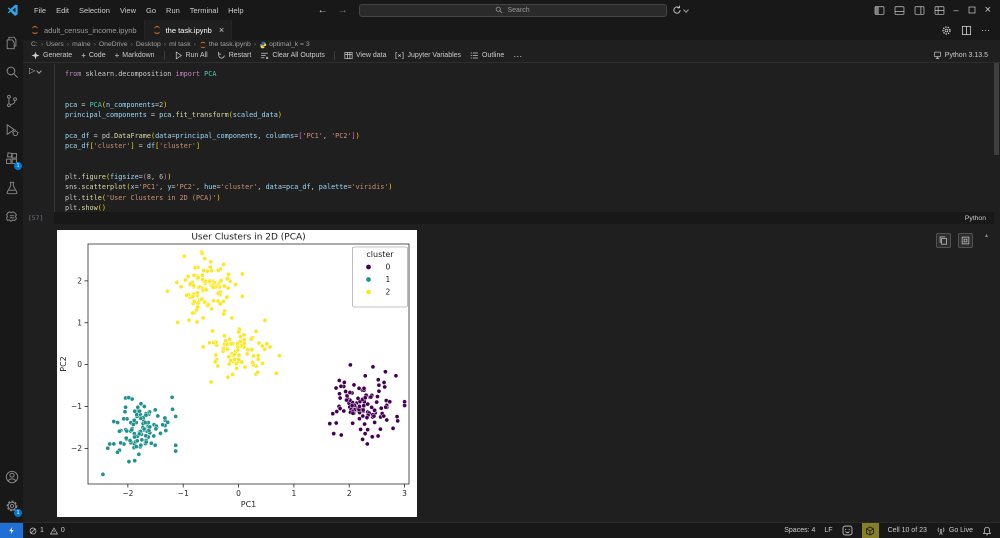 Image resolution: width=1000 pixels, height=538 pixels. What do you see at coordinates (954, 531) in the screenshot?
I see `go-live-button: Go Live` at bounding box center [954, 531].